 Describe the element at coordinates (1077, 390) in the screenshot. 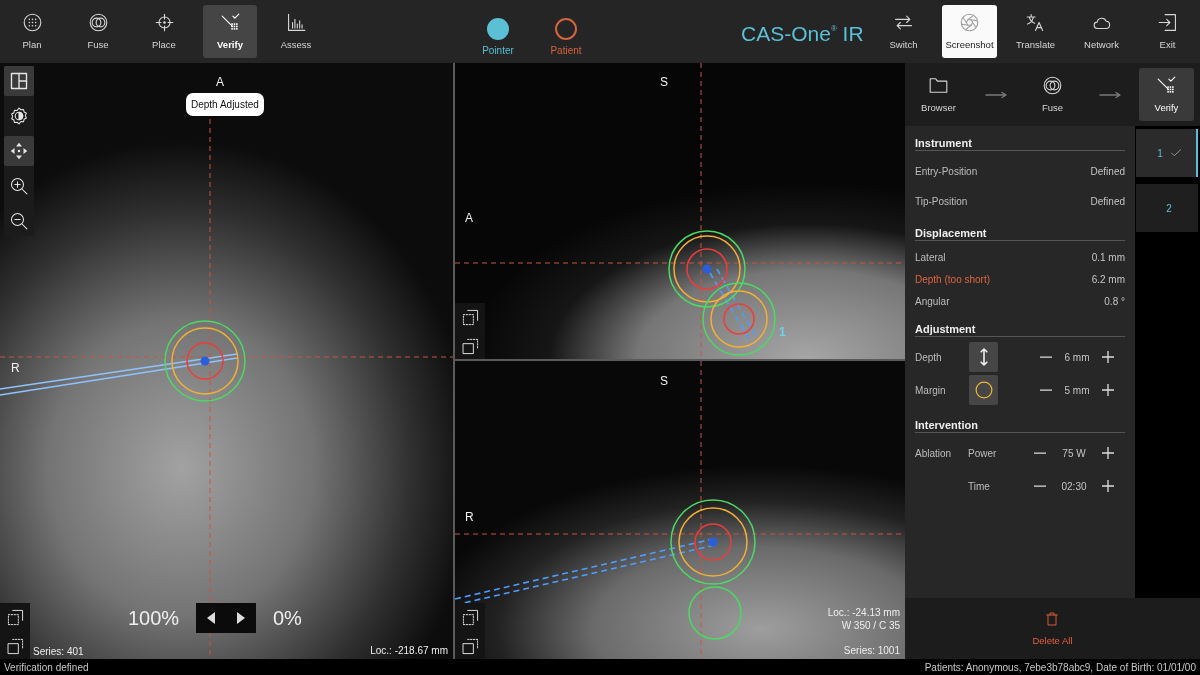

I see `stepper-value: 5 mm` at that location.